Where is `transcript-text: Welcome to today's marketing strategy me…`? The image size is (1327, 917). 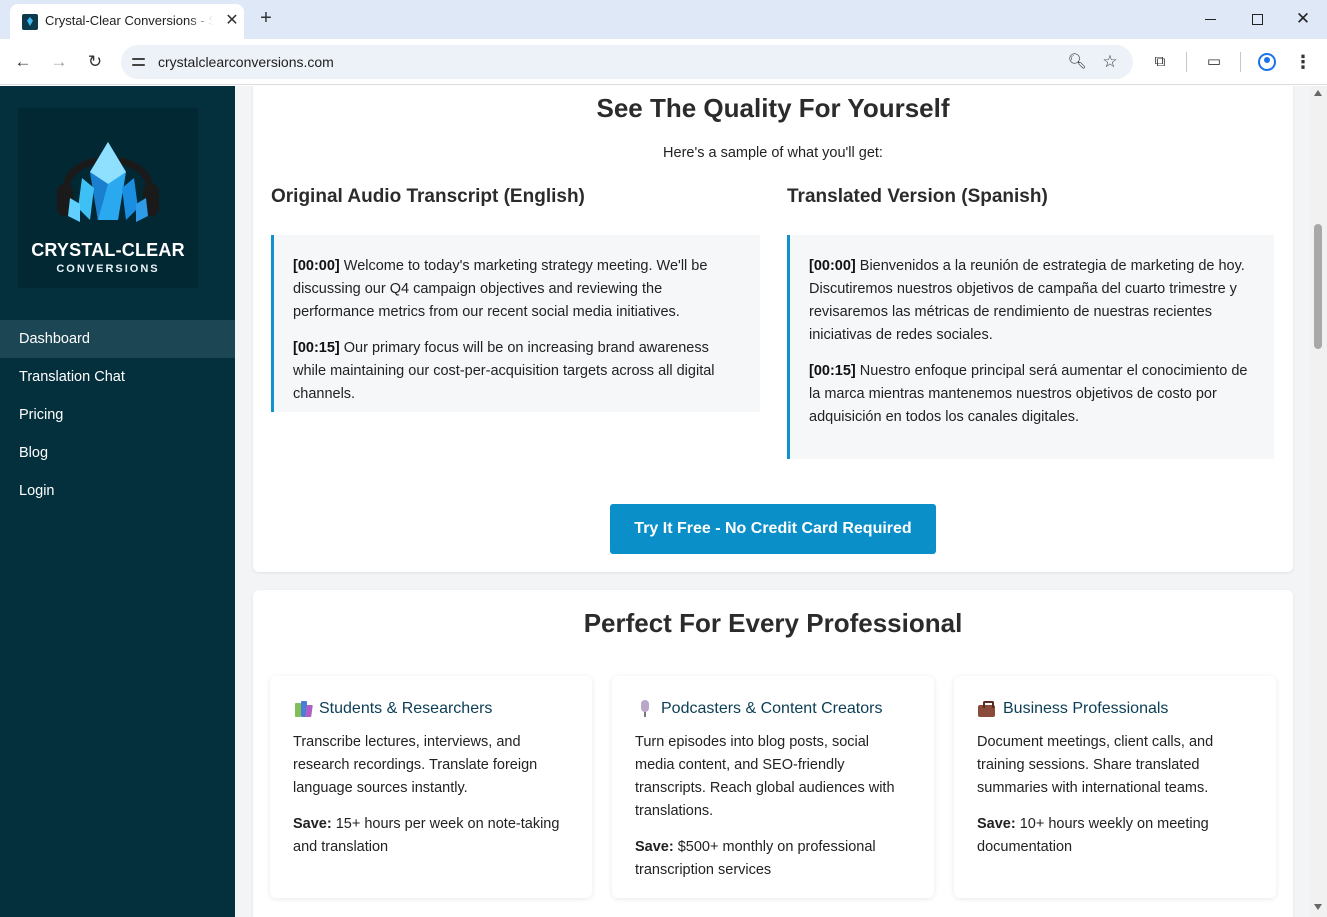
transcript-text: Welcome to today's marketing strategy me… is located at coordinates (500, 289).